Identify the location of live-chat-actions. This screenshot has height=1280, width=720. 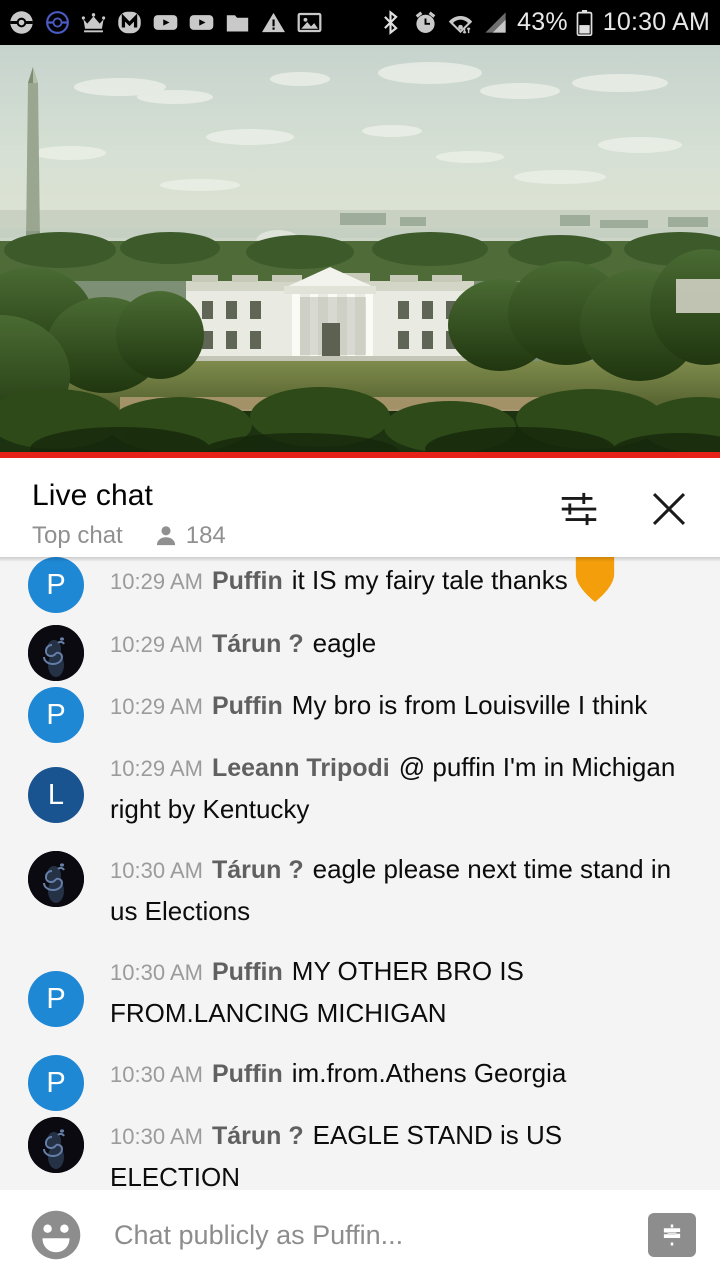
(638, 495).